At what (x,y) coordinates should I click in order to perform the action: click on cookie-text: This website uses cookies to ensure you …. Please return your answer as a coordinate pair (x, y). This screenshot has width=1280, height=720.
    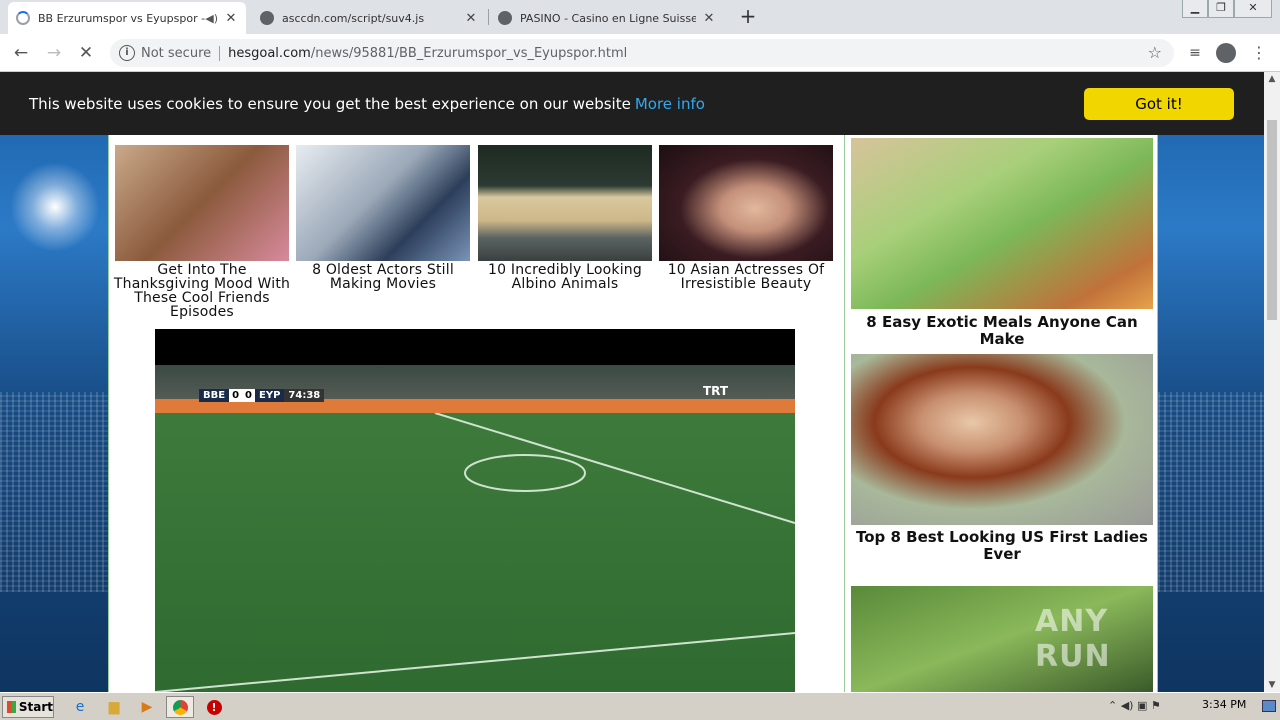
    Looking at the image, I should click on (330, 103).